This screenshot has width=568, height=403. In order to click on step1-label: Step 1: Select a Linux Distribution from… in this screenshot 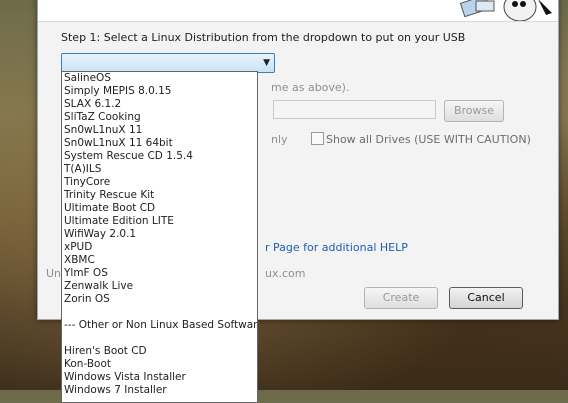, I will do `click(263, 37)`.